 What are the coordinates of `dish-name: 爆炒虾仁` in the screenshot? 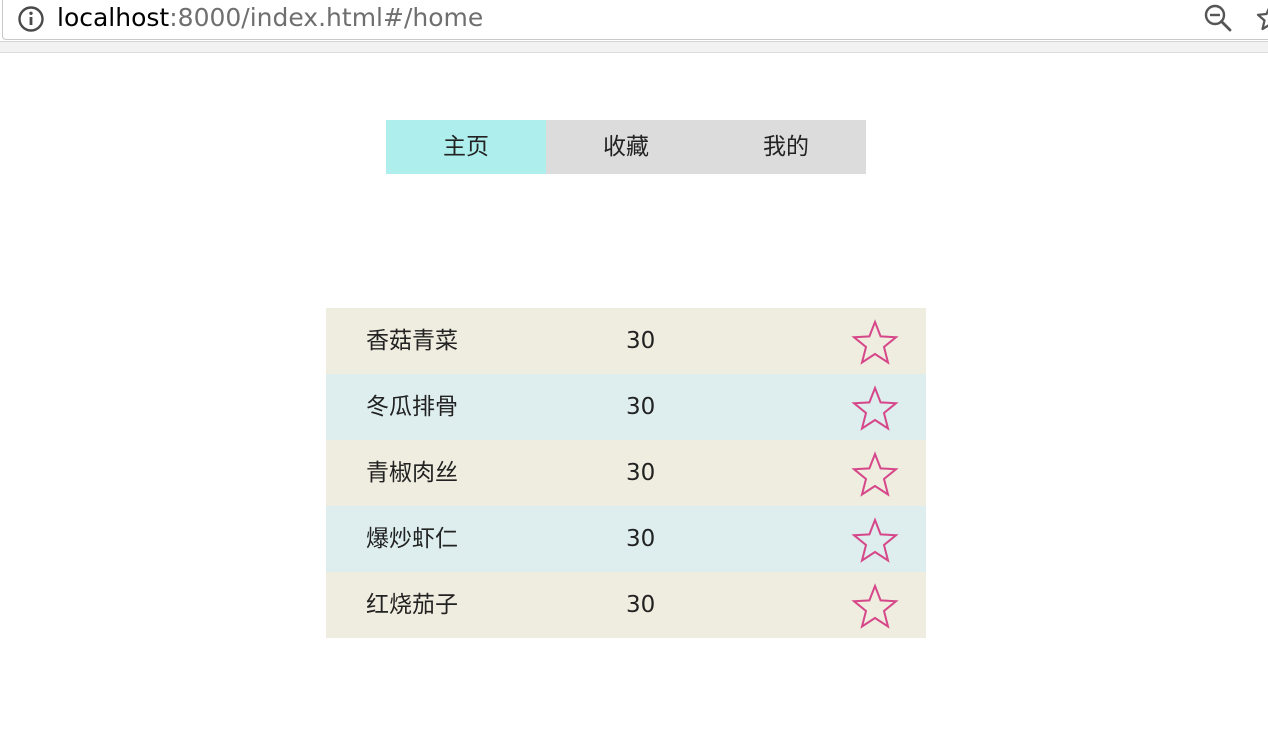 It's located at (412, 539).